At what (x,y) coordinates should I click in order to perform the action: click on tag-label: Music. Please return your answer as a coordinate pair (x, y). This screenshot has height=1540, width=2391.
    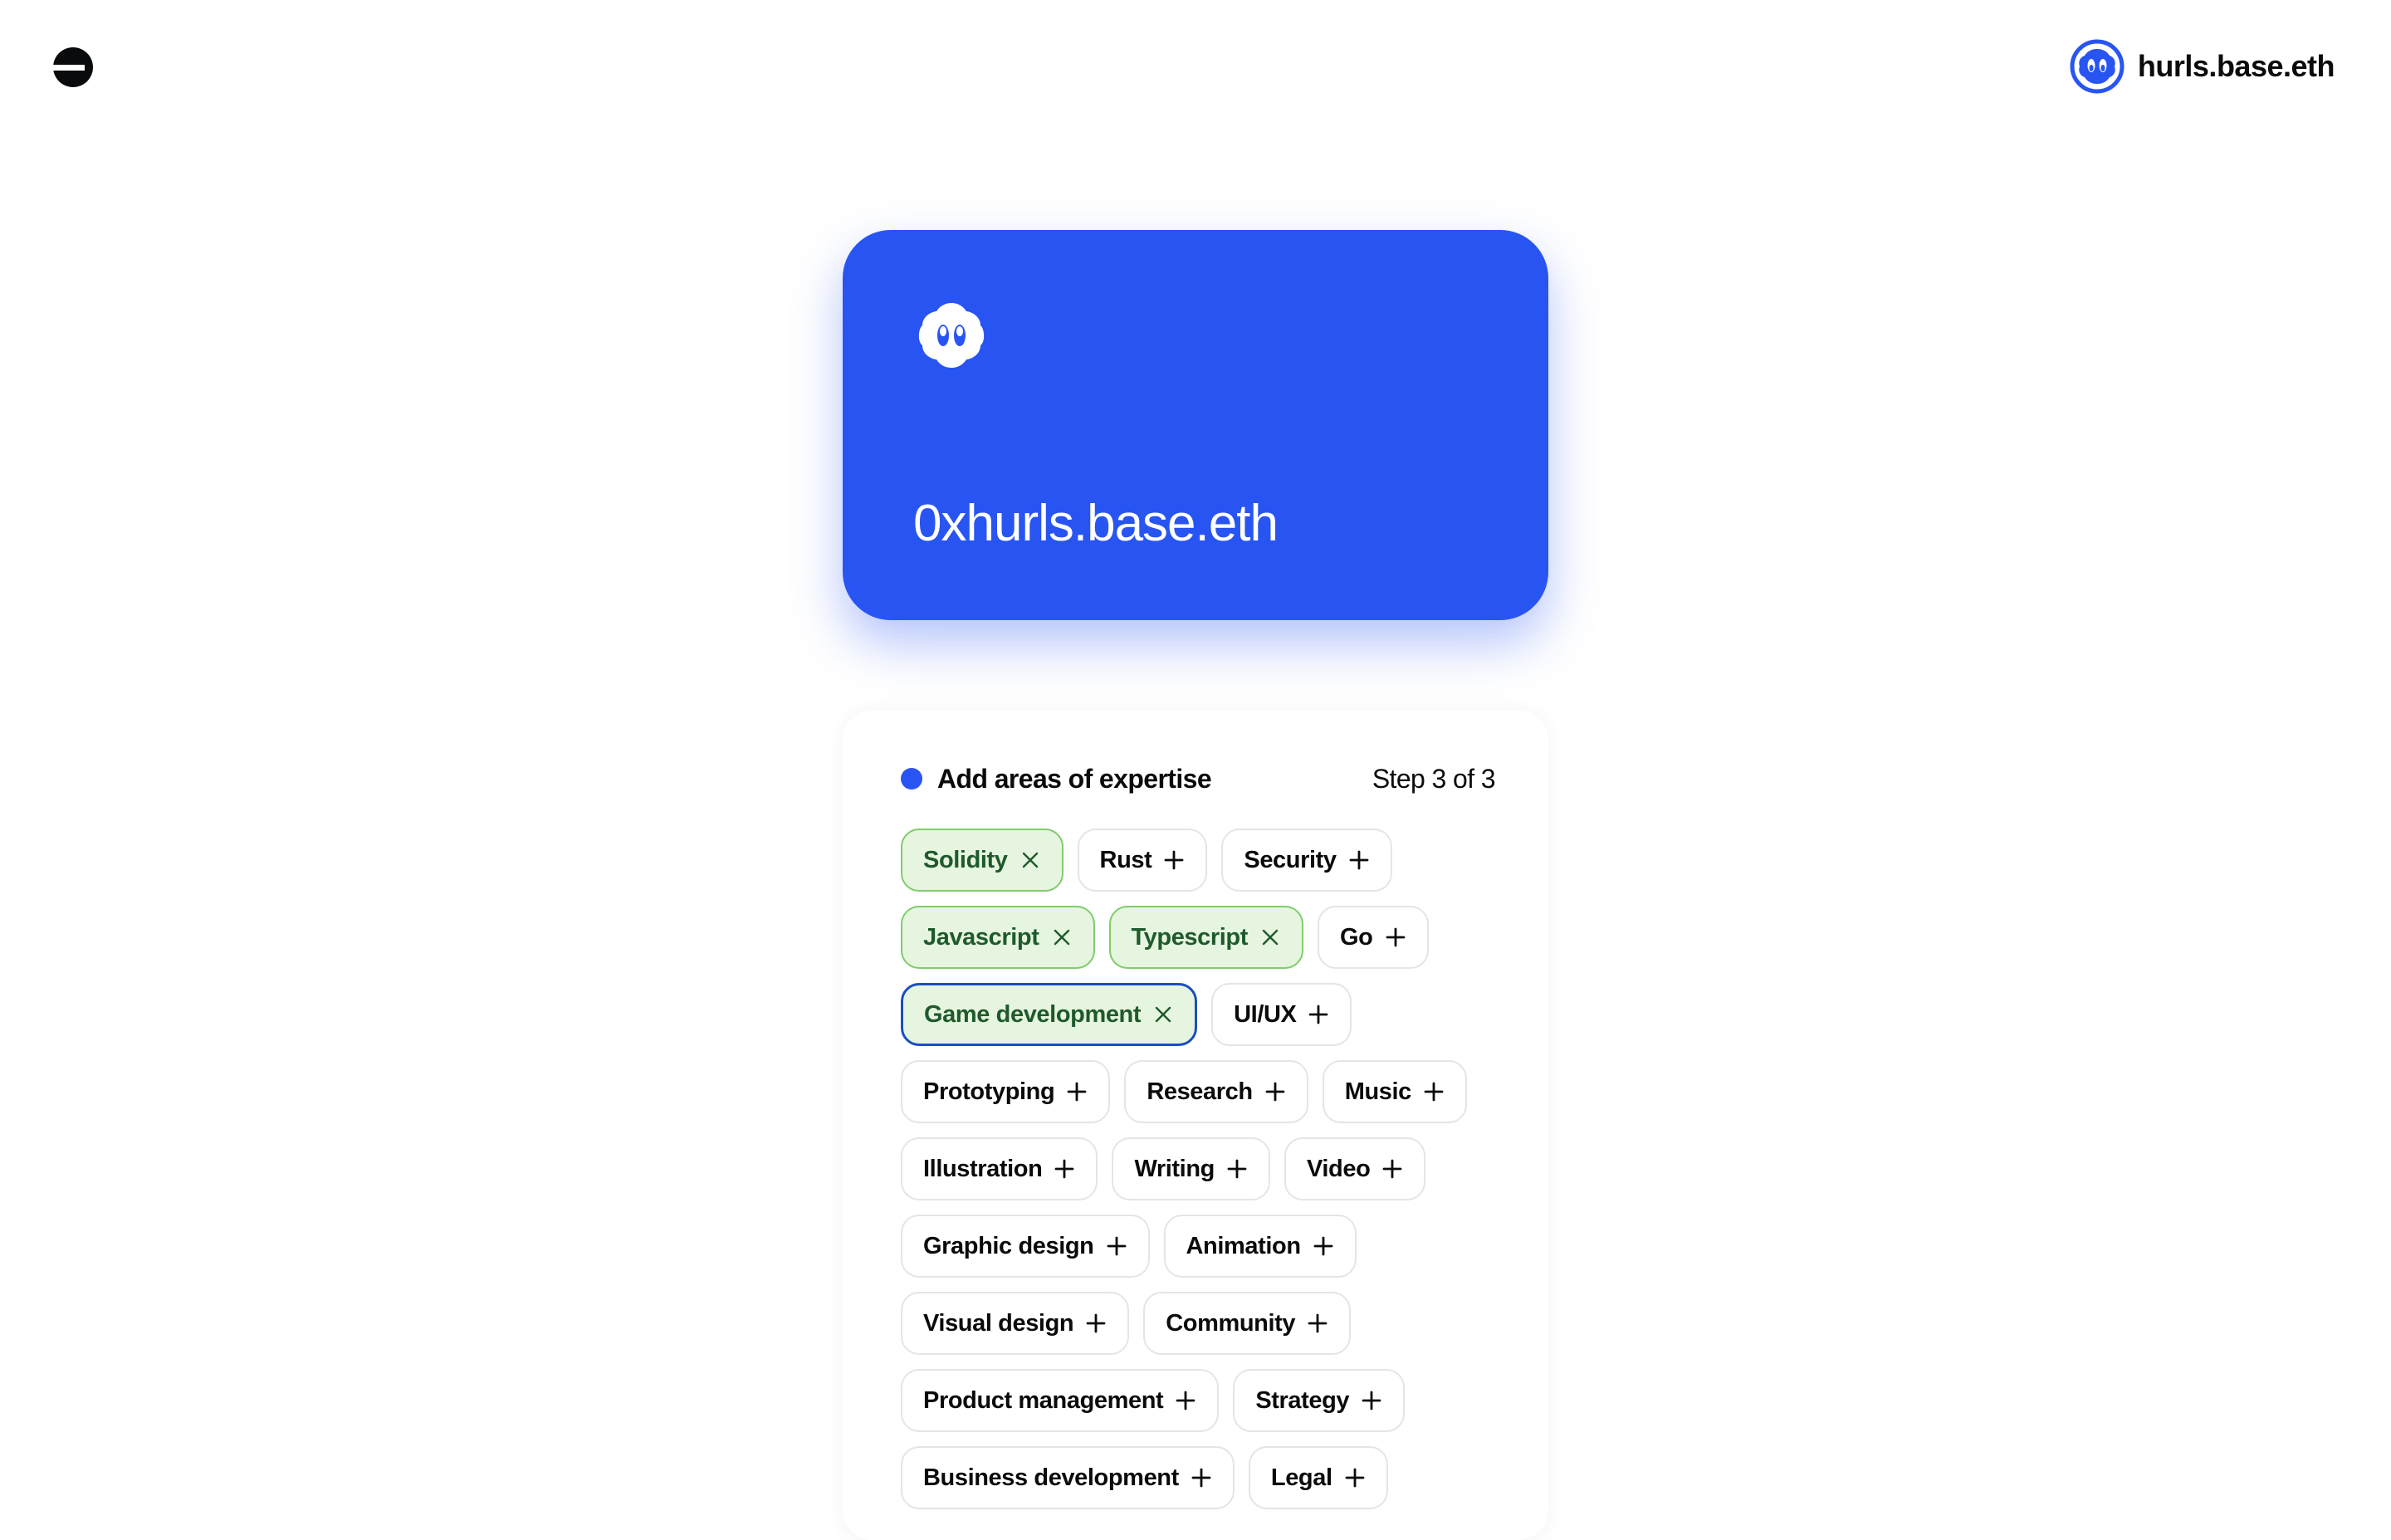
    Looking at the image, I should click on (1378, 1092).